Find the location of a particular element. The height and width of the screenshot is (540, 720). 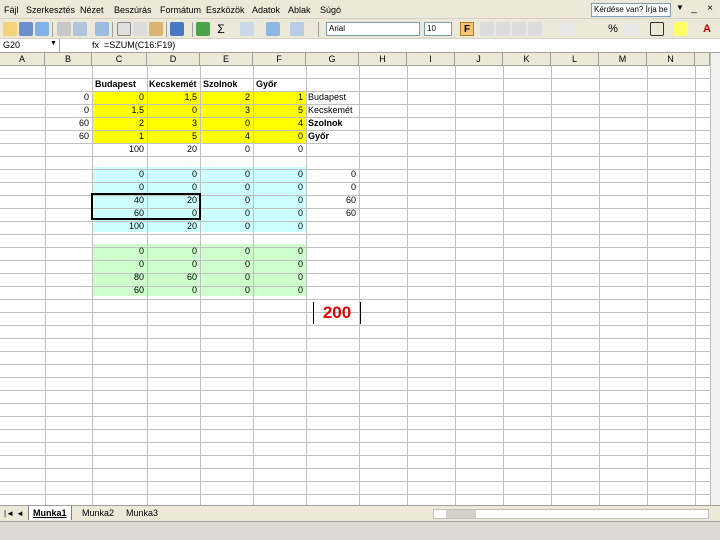

menu-window: Ablak is located at coordinates (299, 10).